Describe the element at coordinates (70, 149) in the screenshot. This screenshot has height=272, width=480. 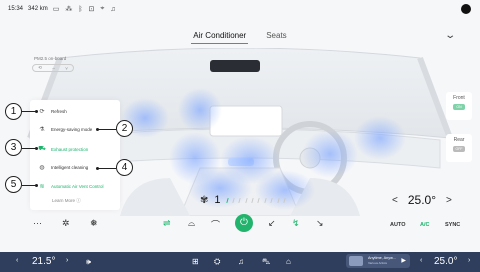
I see `menu-item-label: Exhaust protection` at that location.